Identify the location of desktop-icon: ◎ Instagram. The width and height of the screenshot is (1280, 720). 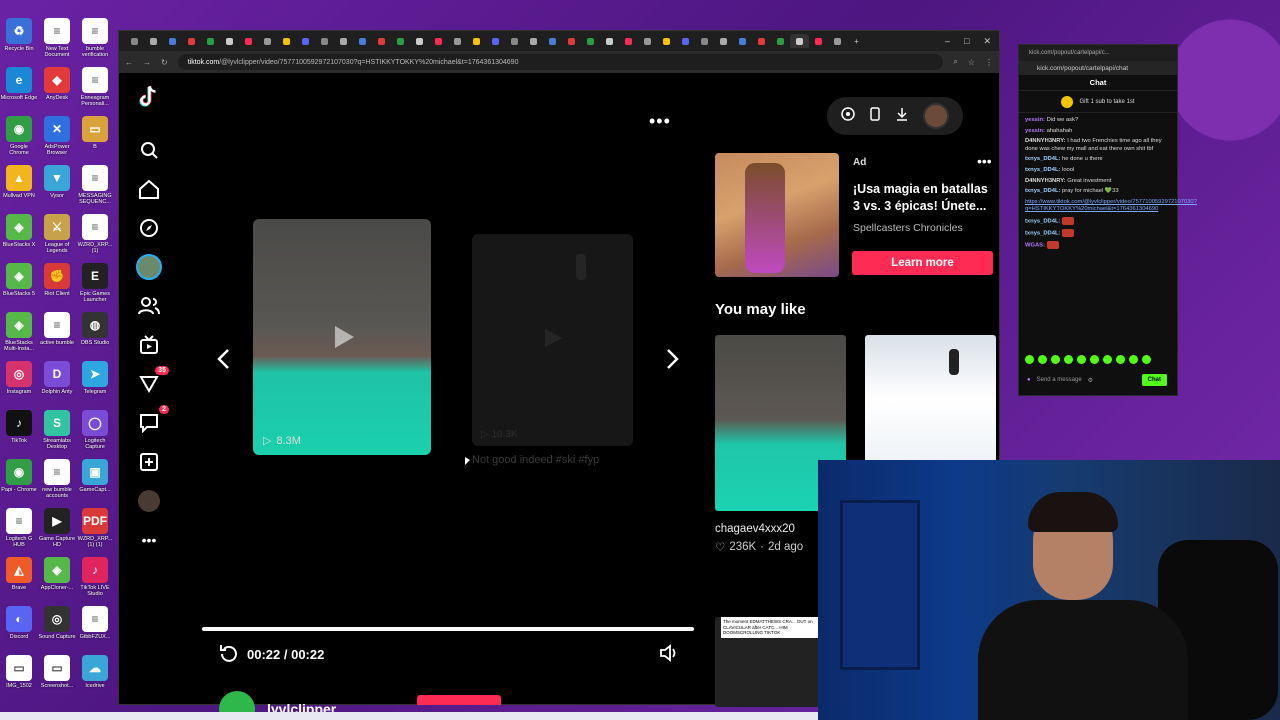
(19, 385).